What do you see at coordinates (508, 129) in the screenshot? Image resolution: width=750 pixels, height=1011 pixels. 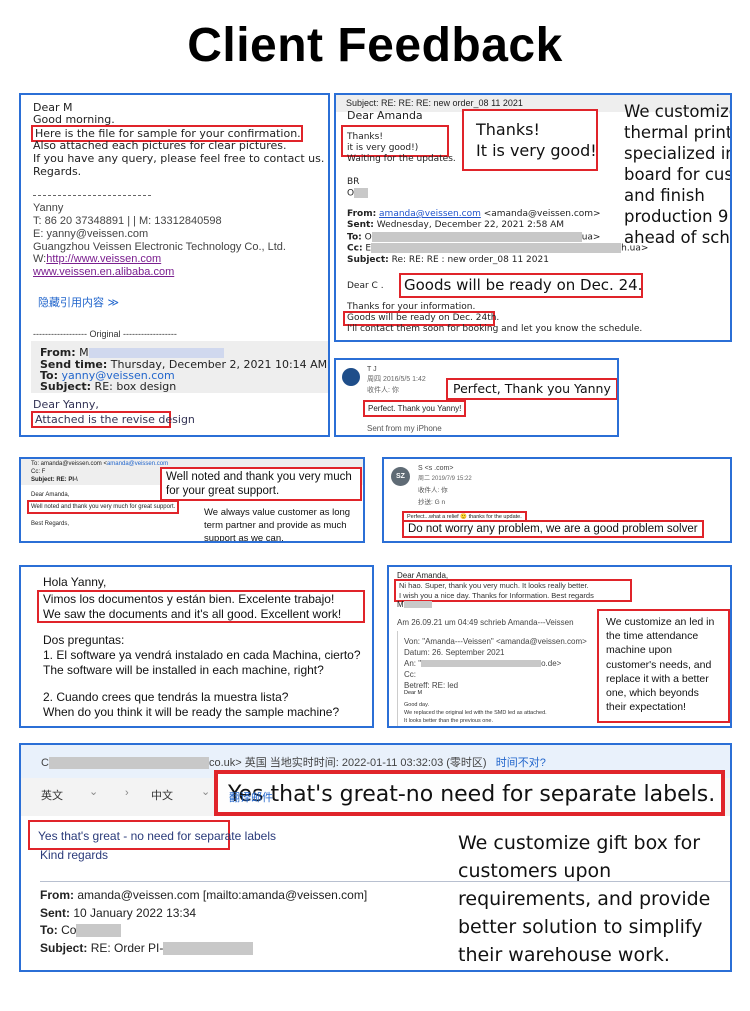 I see `callout-thanks: Thanks!` at bounding box center [508, 129].